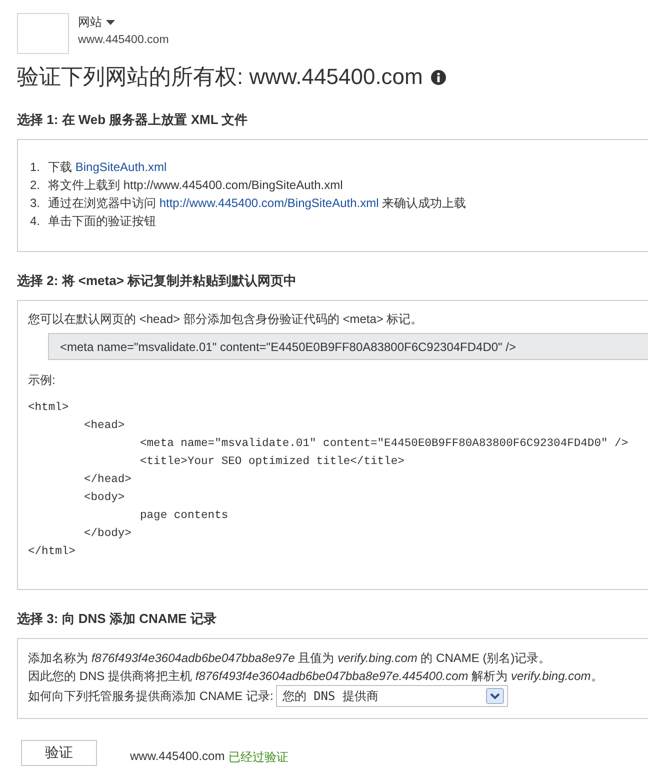 The height and width of the screenshot is (776, 648). Describe the element at coordinates (220, 77) in the screenshot. I see `page-title: 验证下列网站的所有权: www.445400.com` at that location.